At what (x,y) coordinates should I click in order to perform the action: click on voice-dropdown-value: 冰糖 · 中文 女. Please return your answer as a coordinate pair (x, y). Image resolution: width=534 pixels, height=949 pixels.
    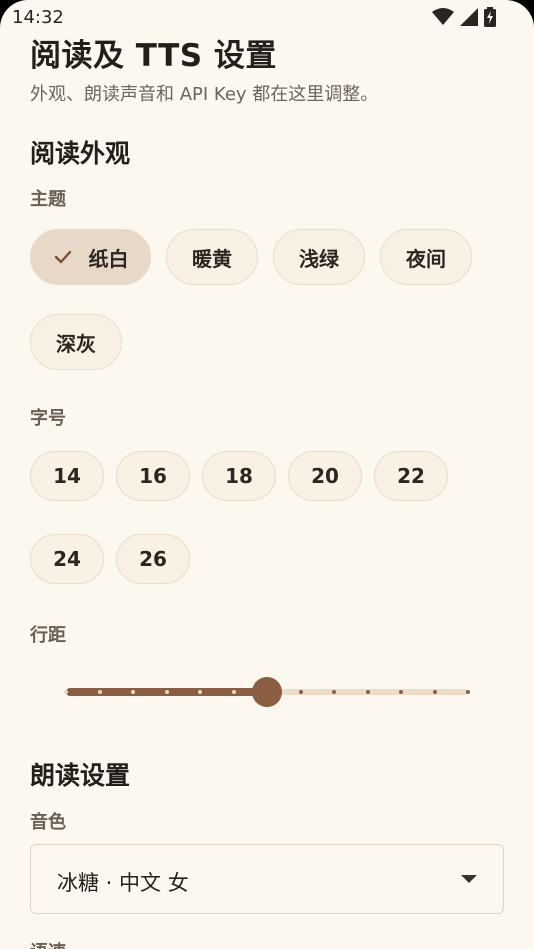
    Looking at the image, I should click on (123, 883).